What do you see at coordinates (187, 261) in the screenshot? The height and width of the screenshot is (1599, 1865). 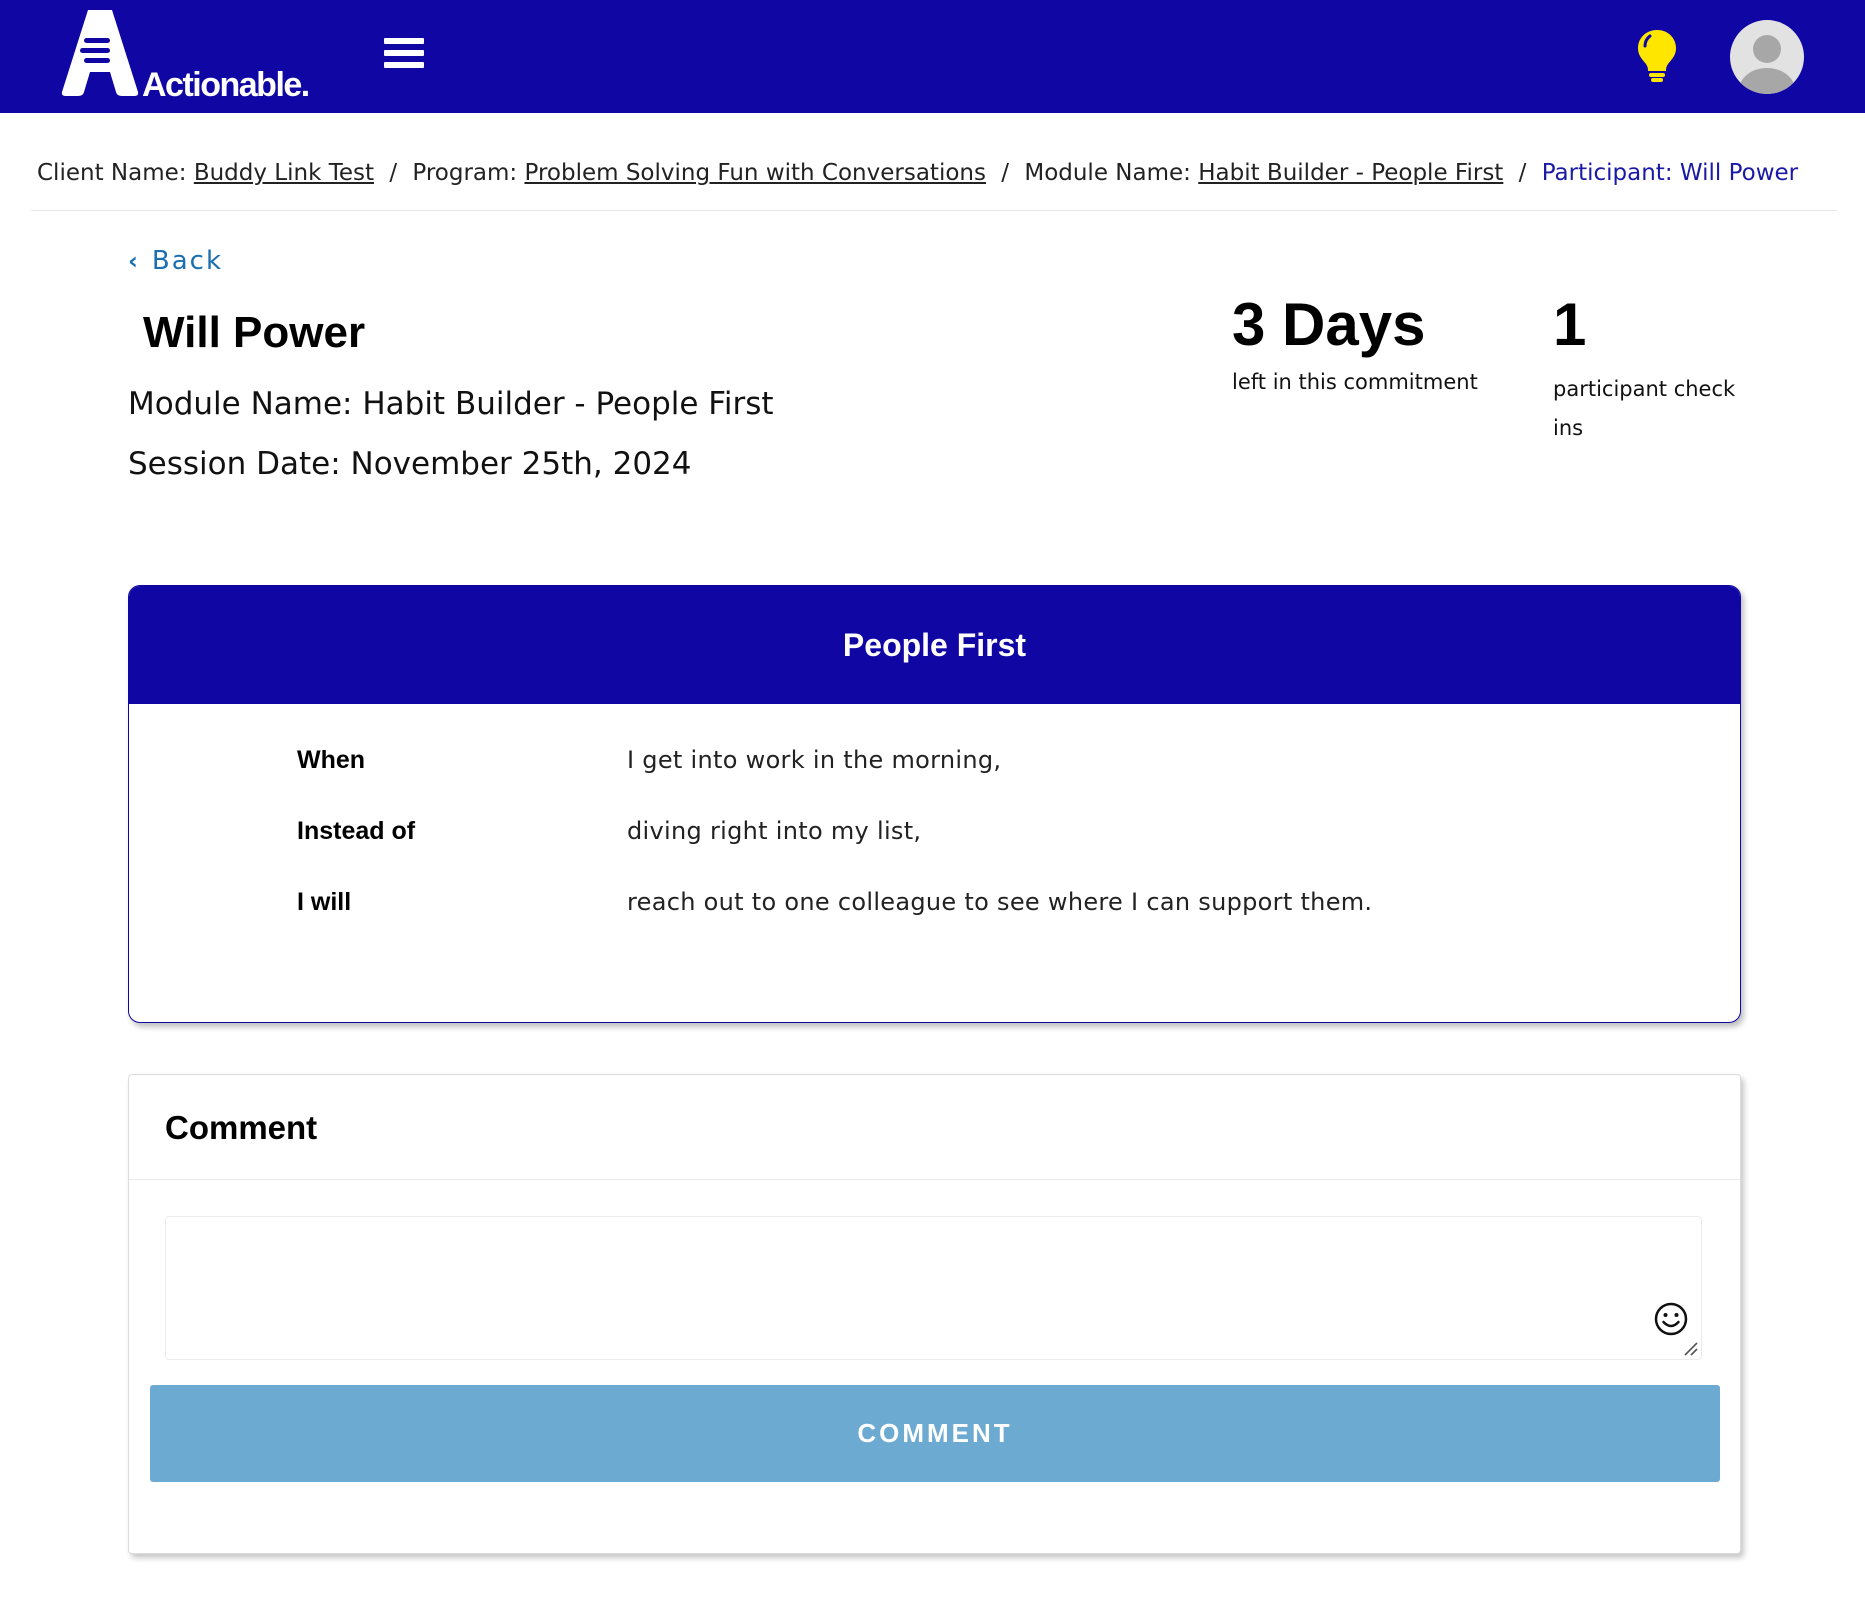 I see `back-label: Back` at bounding box center [187, 261].